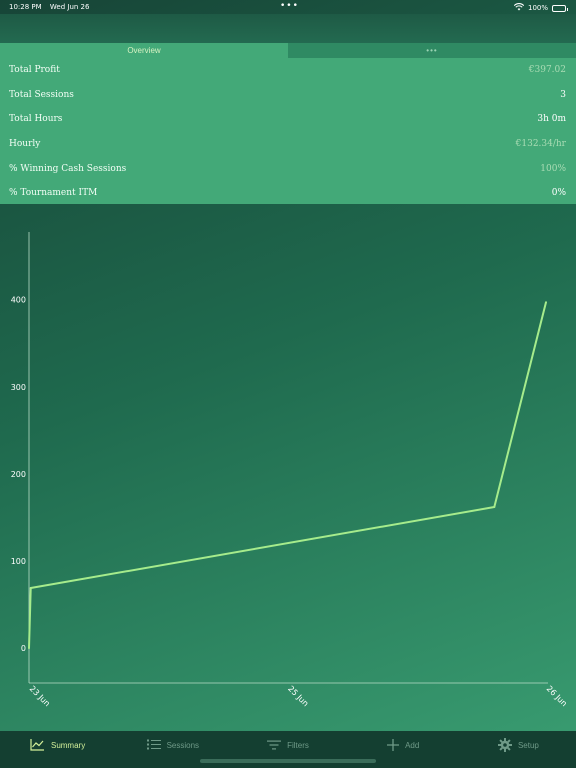 Image resolution: width=576 pixels, height=768 pixels. Describe the element at coordinates (563, 94) in the screenshot. I see `stat-value: 3` at that location.